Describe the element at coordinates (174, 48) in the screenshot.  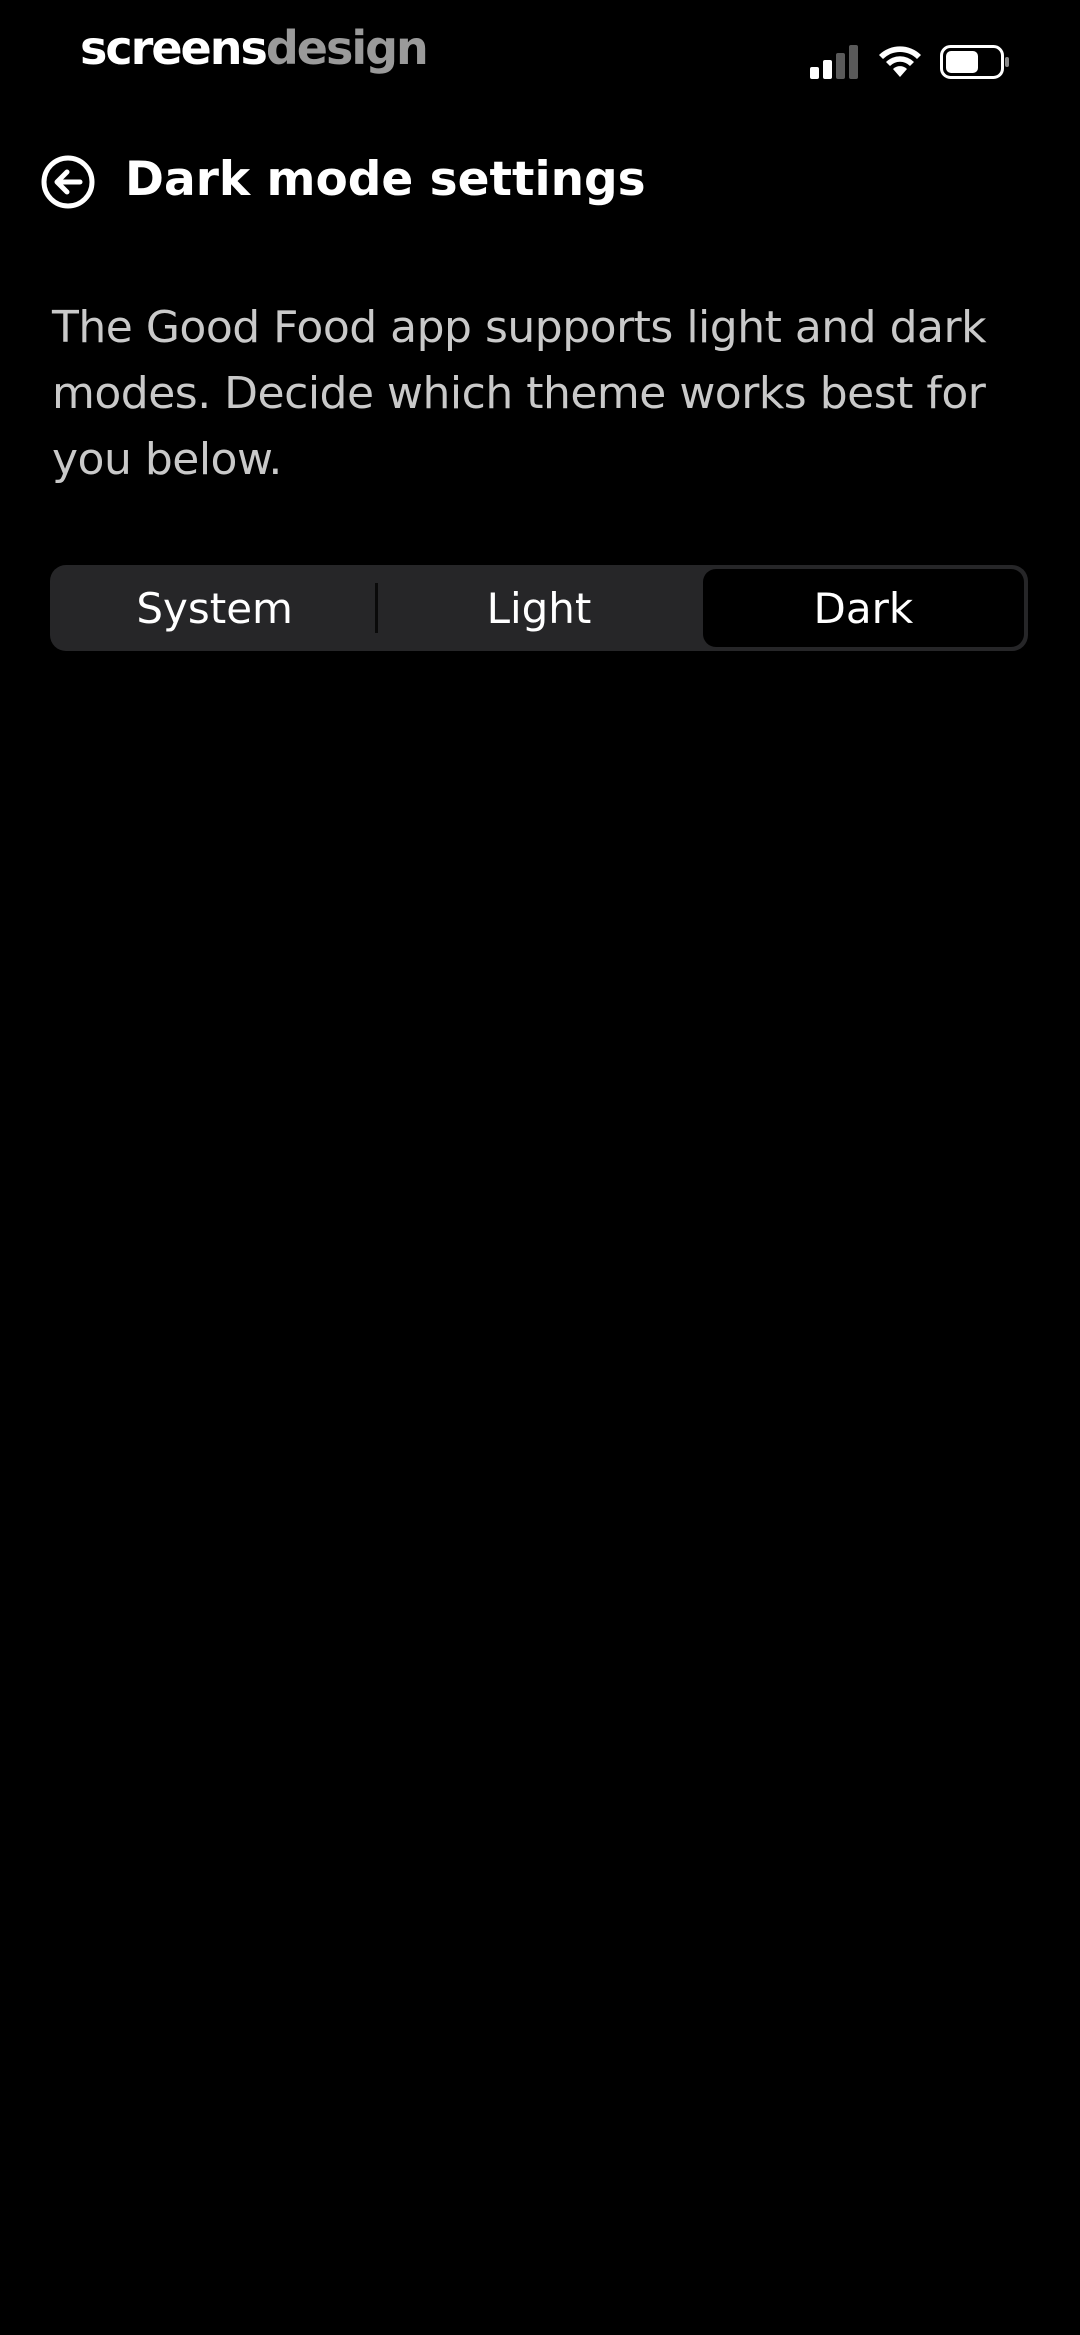
I see `brand-logo-primary: screens` at that location.